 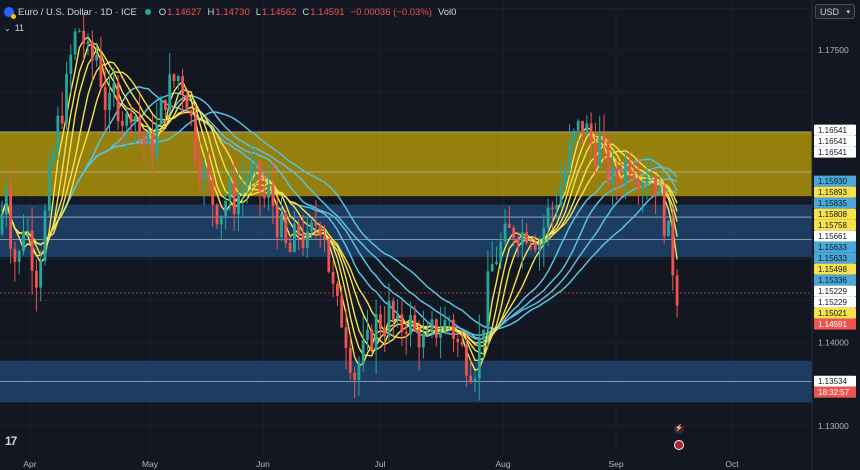 I want to click on market-status-dot, so click(x=147, y=12).